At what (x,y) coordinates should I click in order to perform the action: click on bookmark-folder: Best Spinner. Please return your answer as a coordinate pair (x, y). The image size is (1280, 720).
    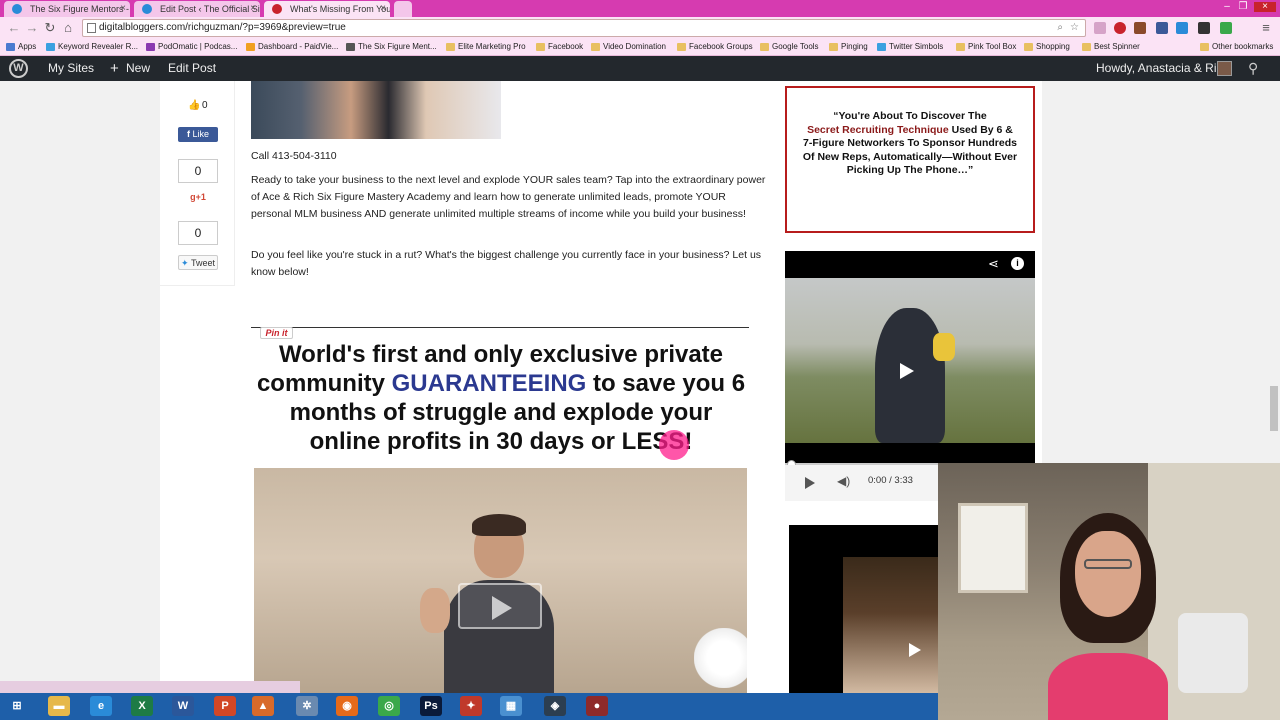
    Looking at the image, I should click on (1111, 47).